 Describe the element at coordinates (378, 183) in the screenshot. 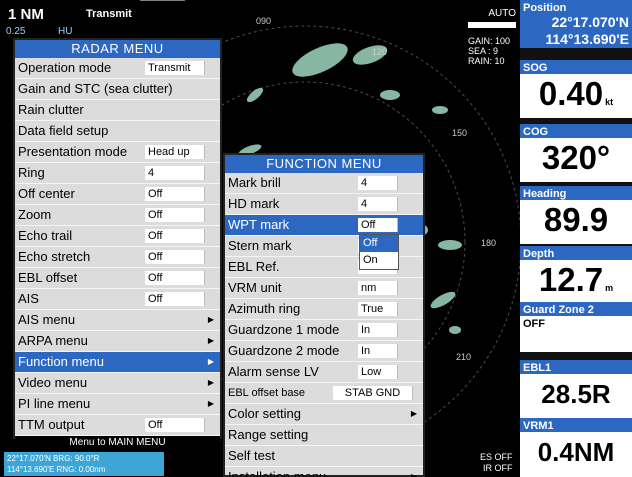

I see `mark-brill-value: 4` at that location.